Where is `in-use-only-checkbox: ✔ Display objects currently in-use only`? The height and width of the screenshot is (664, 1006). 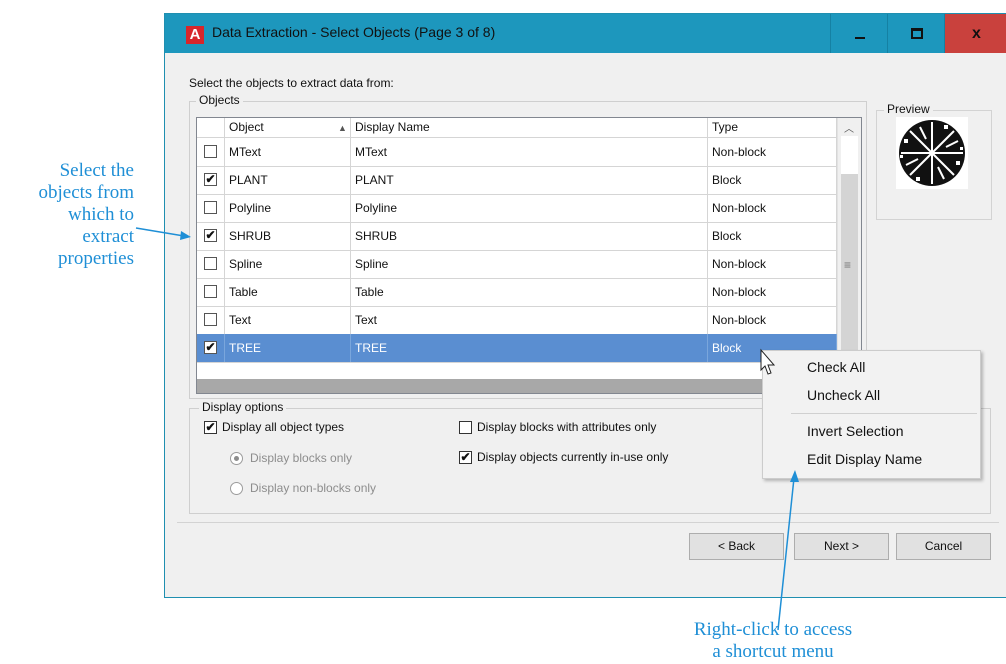
in-use-only-checkbox: ✔ Display objects currently in-use only is located at coordinates (564, 457).